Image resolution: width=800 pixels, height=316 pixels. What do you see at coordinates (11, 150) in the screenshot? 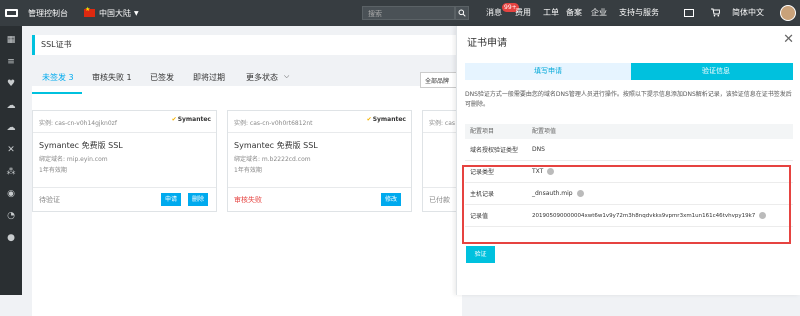
I see `tools-icon: ✕` at bounding box center [11, 150].